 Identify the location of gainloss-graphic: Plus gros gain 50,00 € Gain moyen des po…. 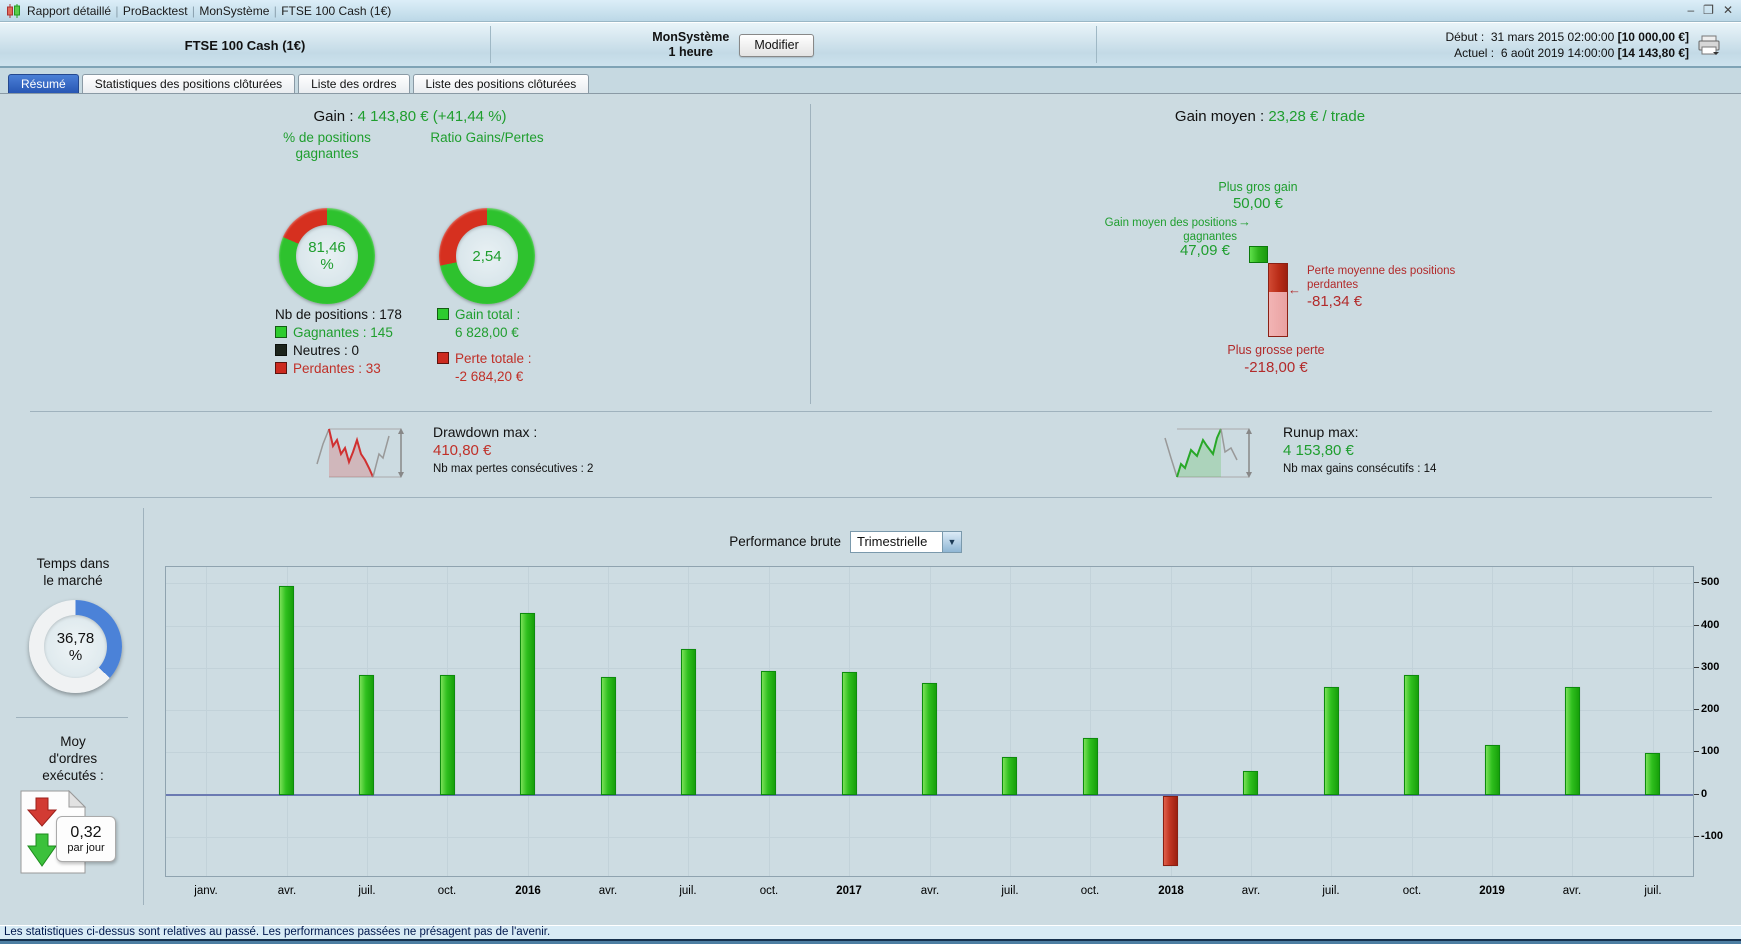
(1300, 287).